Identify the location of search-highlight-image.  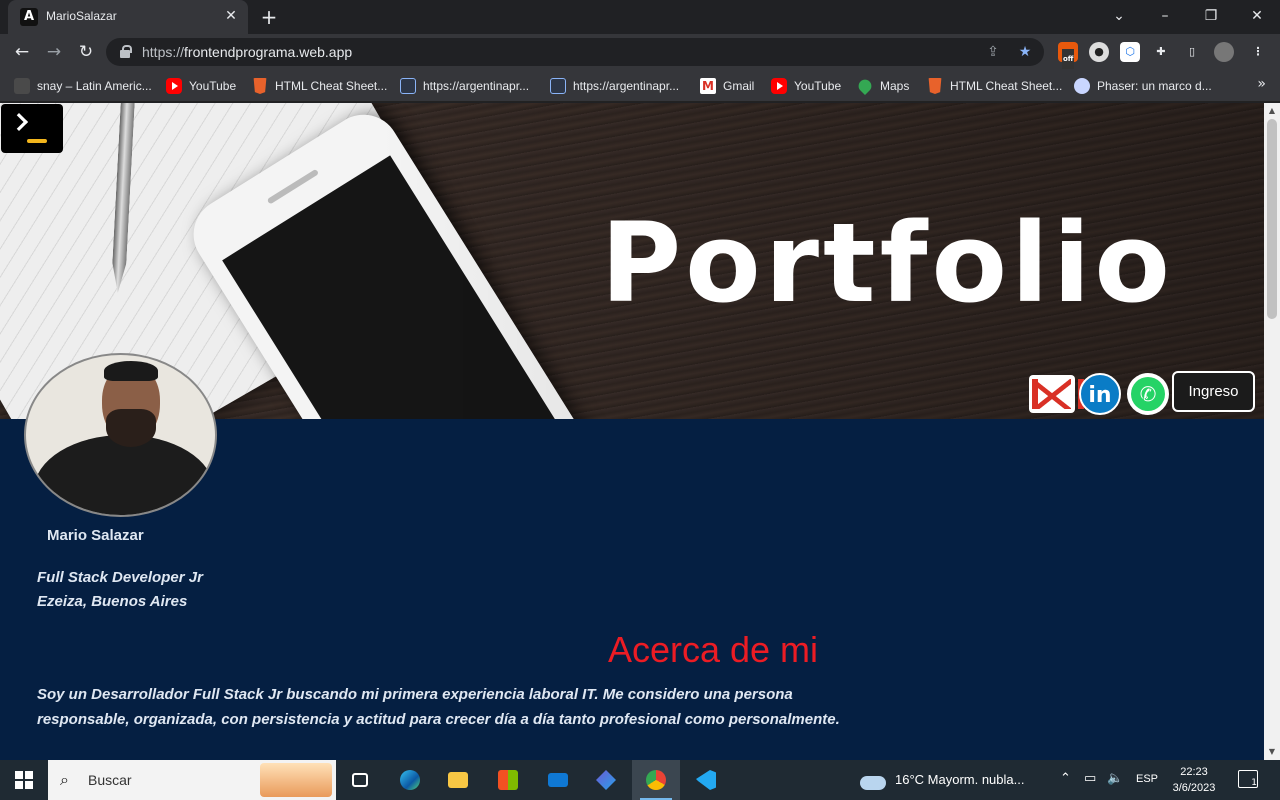
(296, 780).